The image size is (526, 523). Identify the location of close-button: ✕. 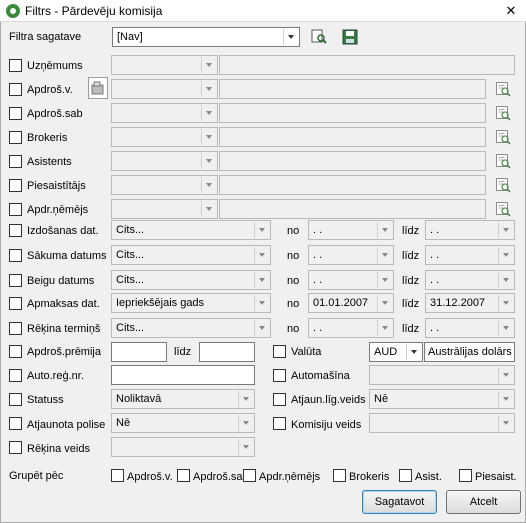
(511, 11).